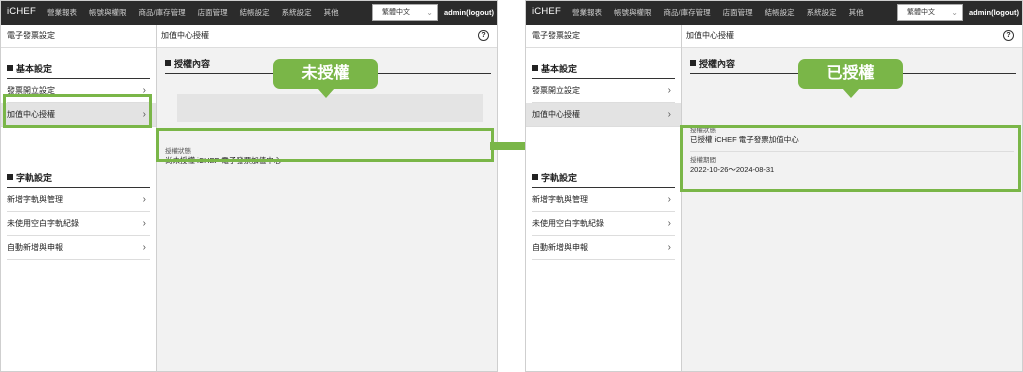 The width and height of the screenshot is (1023, 372). Describe the element at coordinates (556, 114) in the screenshot. I see `sidebar-item-label: 加值中心授權` at that location.